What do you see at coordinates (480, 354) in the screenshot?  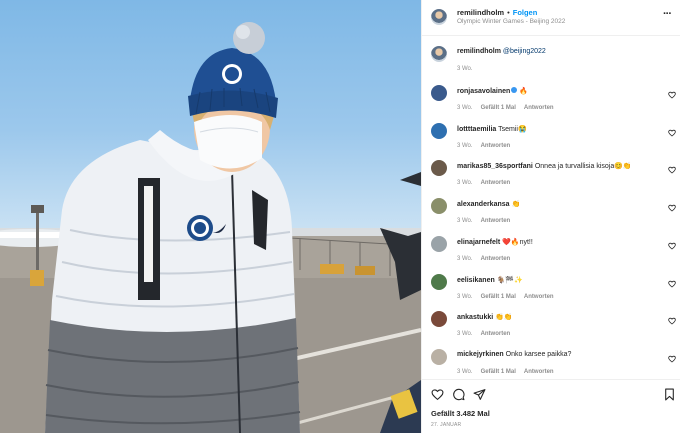 I see `commenter-username: mickejyrkinen` at bounding box center [480, 354].